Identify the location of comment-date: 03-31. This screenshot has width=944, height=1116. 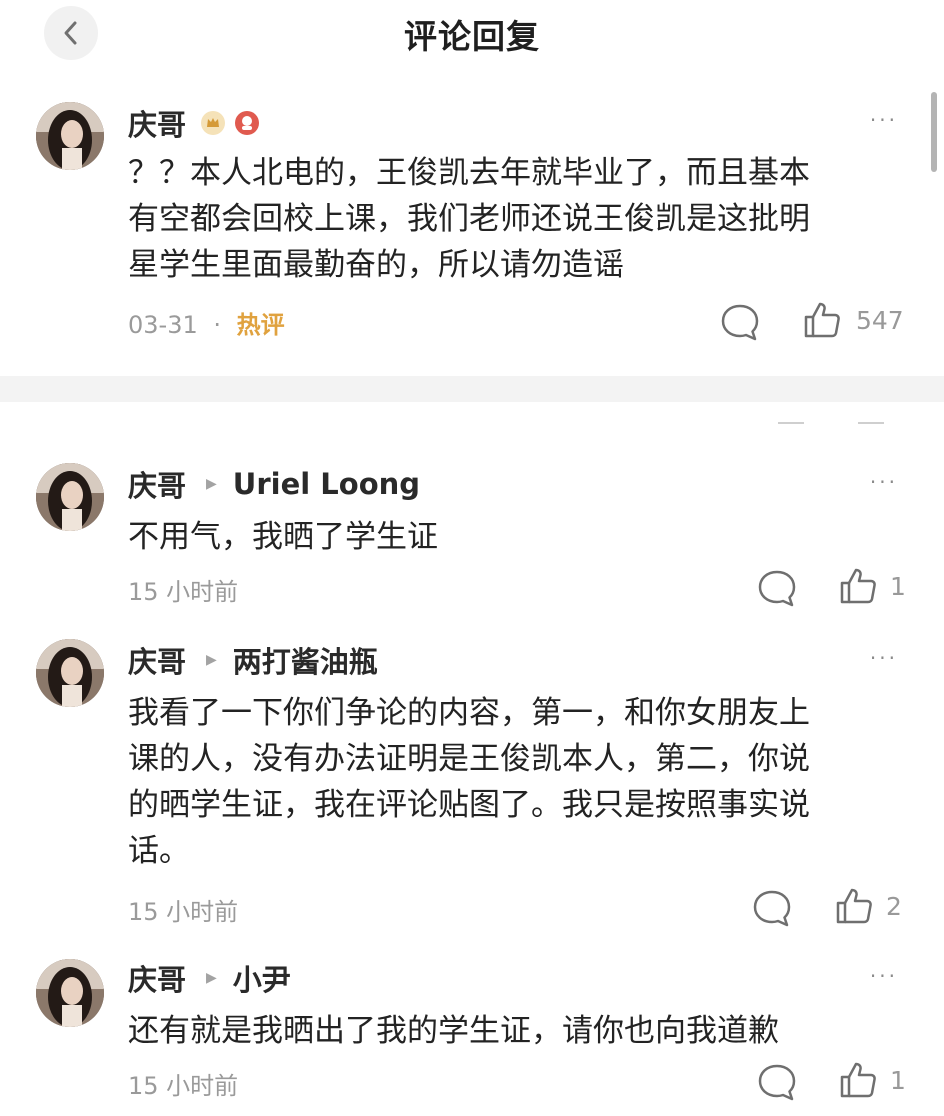
(163, 325).